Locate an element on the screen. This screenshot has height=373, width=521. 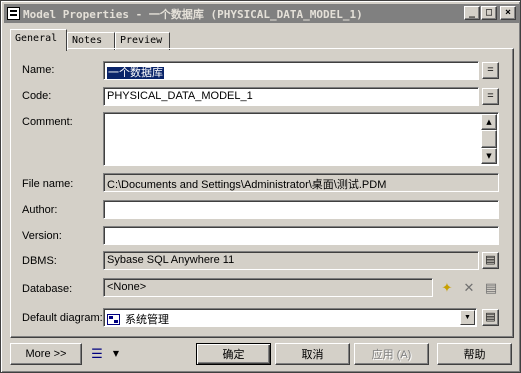
diagram-properties-button: ▤ is located at coordinates (490, 317).